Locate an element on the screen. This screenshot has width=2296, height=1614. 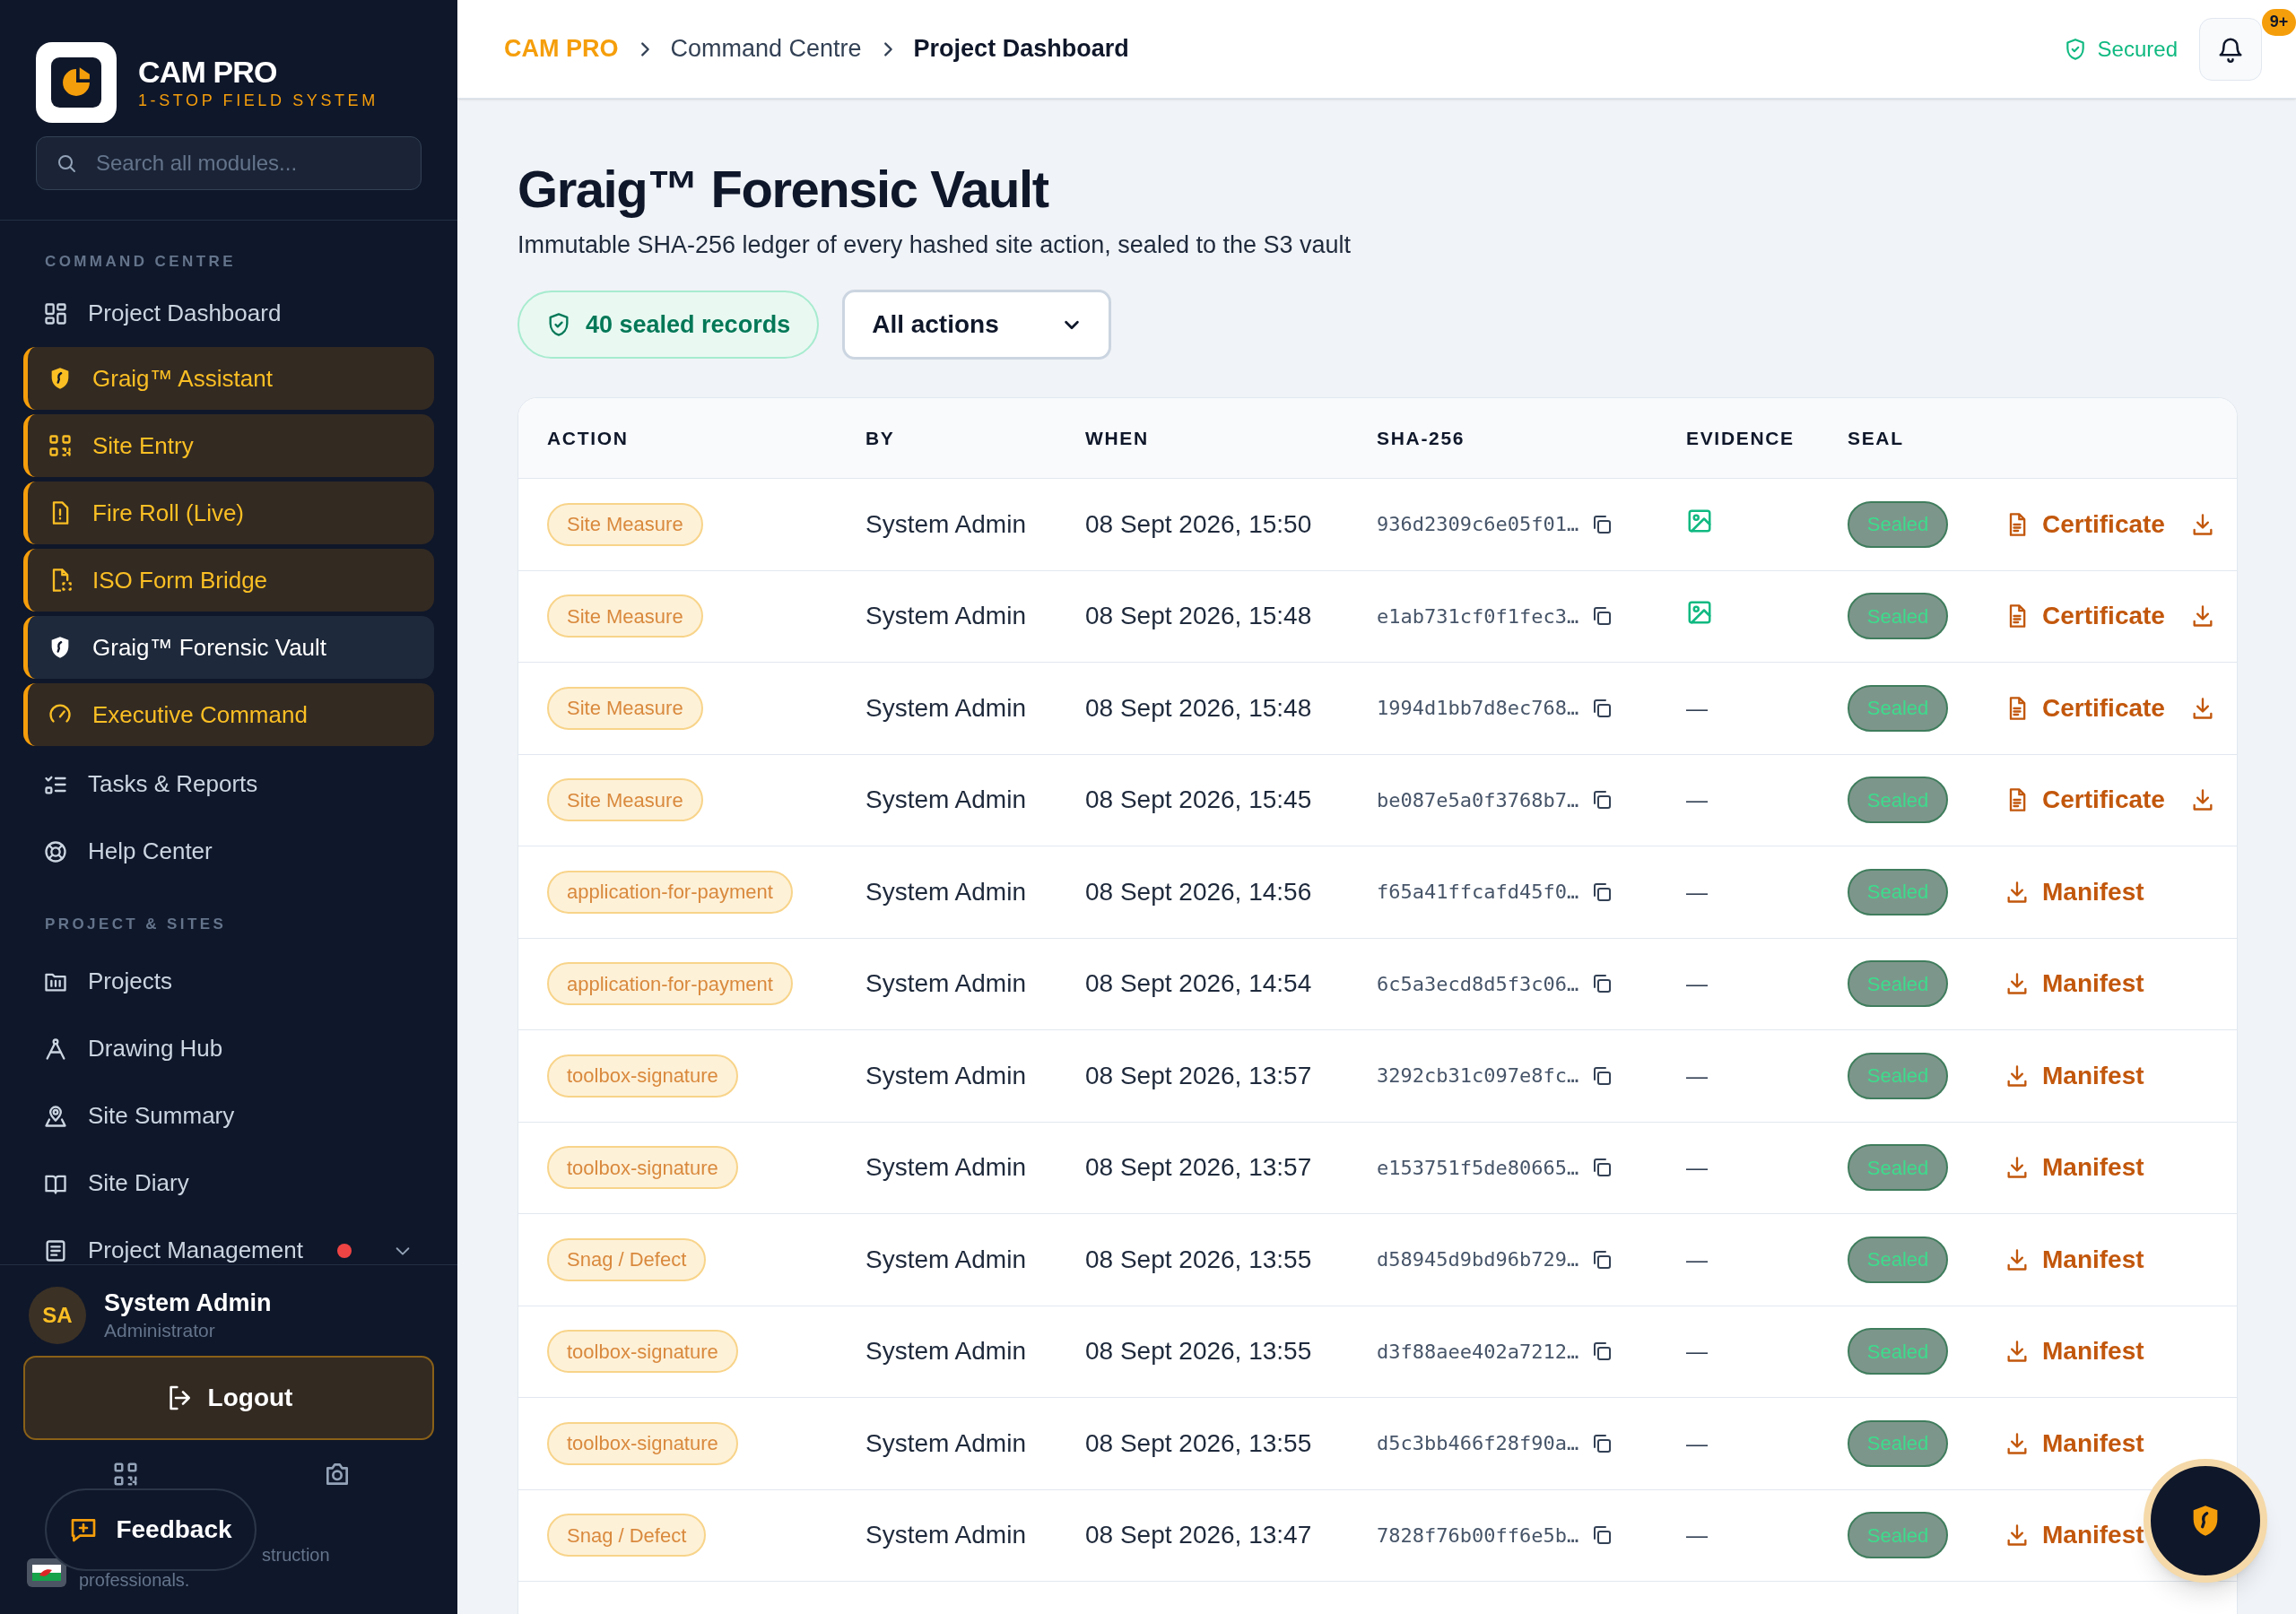
table-cell-text: 08 Sept 2026, 15:50 is located at coordinates (1199, 524).